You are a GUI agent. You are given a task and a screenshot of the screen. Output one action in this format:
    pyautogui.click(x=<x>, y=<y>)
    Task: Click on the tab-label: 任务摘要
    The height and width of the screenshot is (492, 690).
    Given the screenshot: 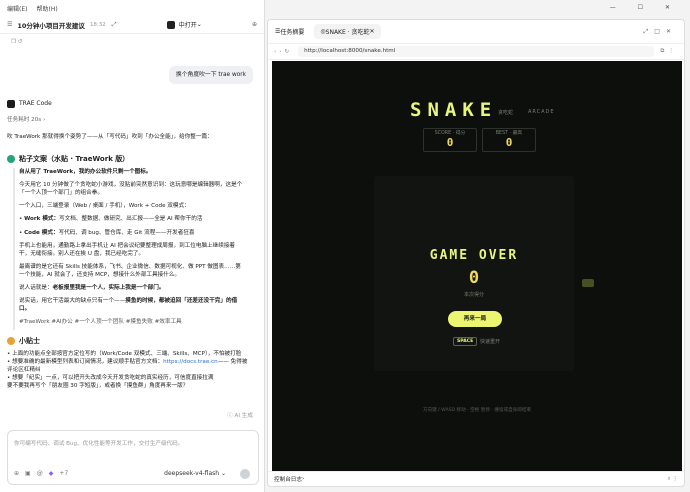 What is the action you would take?
    pyautogui.click(x=292, y=32)
    